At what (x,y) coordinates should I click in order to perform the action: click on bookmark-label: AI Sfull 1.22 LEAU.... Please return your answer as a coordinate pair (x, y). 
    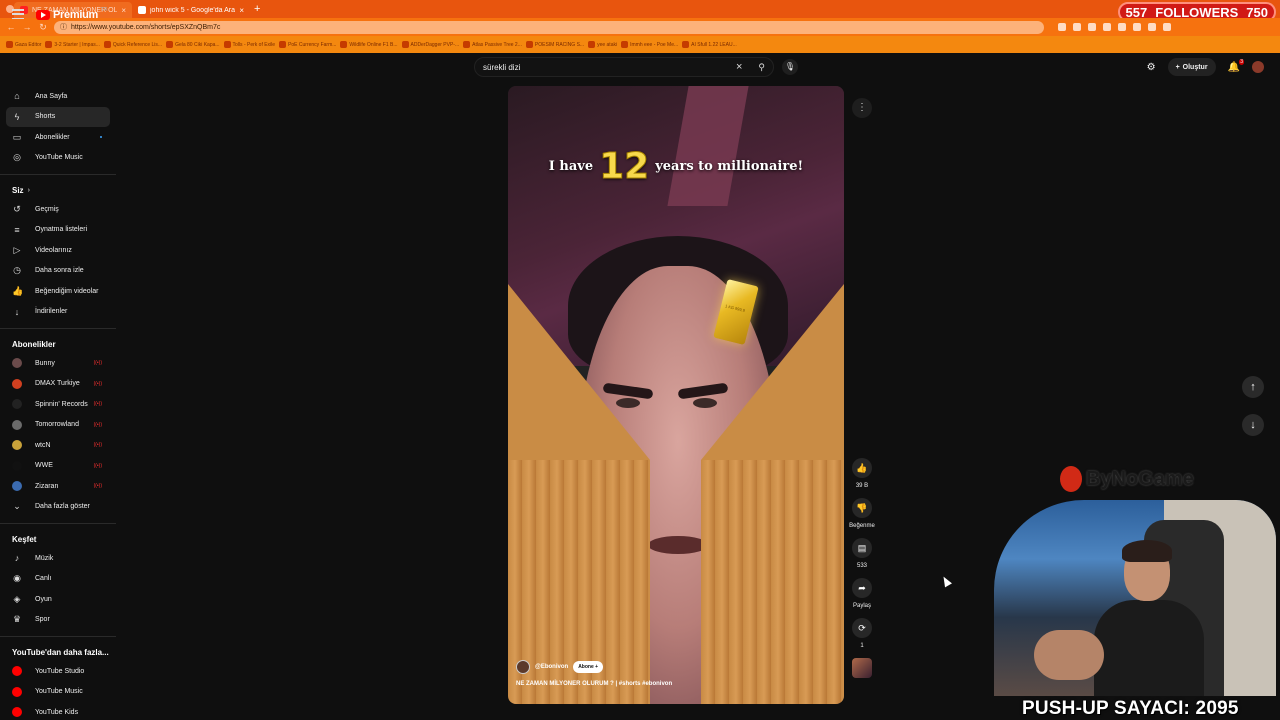
    Looking at the image, I should click on (714, 44).